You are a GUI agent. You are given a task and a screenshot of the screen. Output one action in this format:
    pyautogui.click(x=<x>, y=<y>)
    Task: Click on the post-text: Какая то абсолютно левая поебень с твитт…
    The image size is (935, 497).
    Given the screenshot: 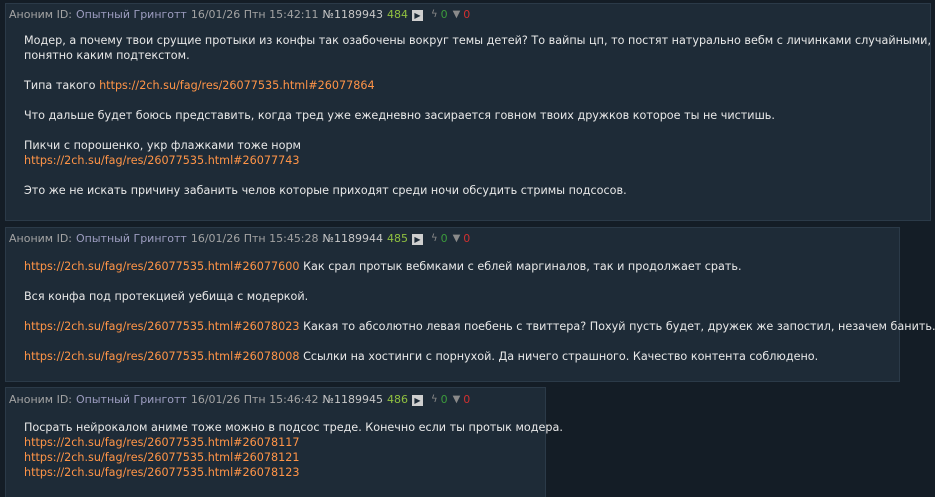 What is the action you would take?
    pyautogui.click(x=619, y=326)
    